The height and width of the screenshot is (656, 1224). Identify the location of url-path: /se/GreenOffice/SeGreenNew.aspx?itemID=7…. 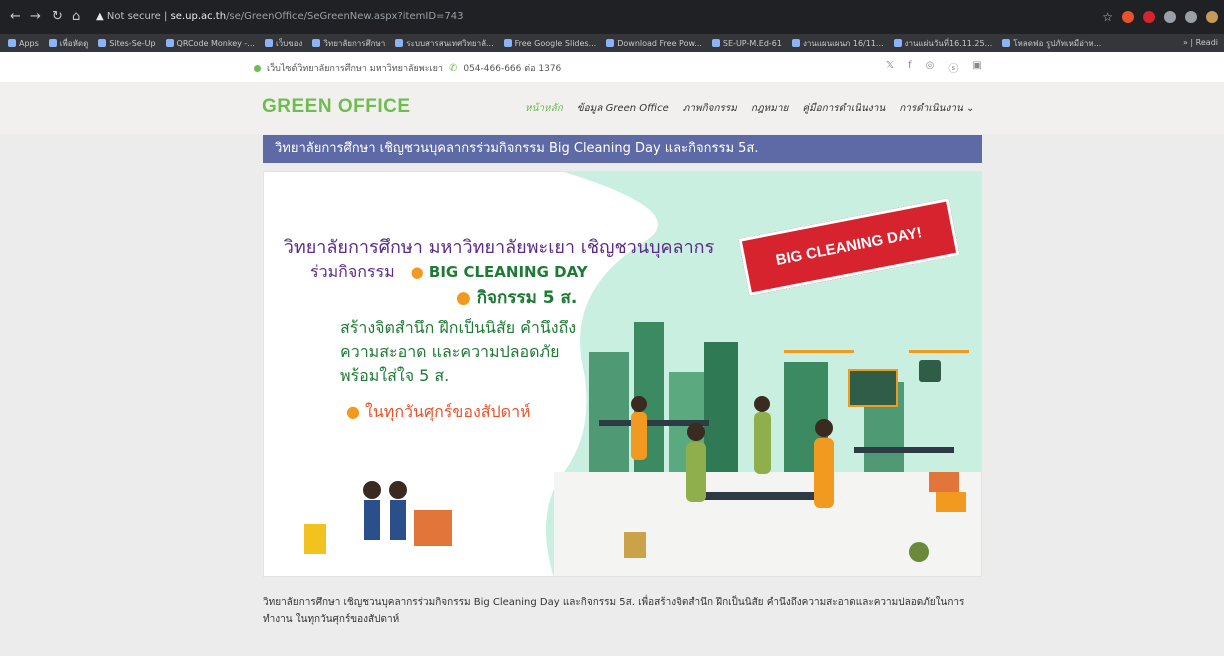
(345, 16).